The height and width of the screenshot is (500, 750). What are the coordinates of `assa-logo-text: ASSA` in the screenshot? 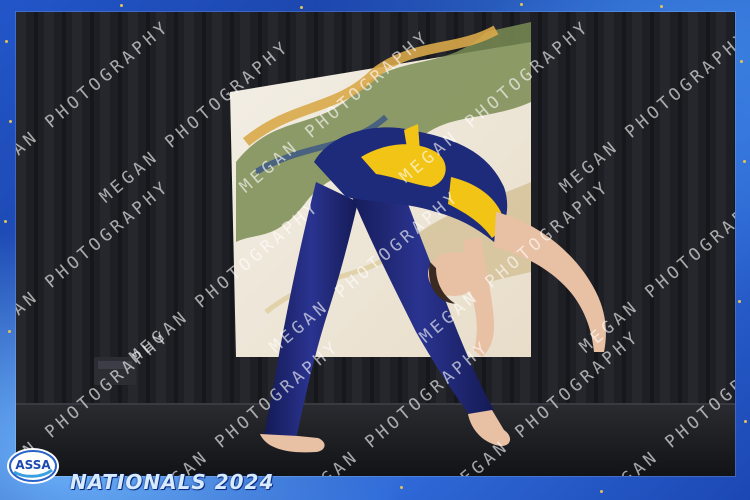 It's located at (33, 465).